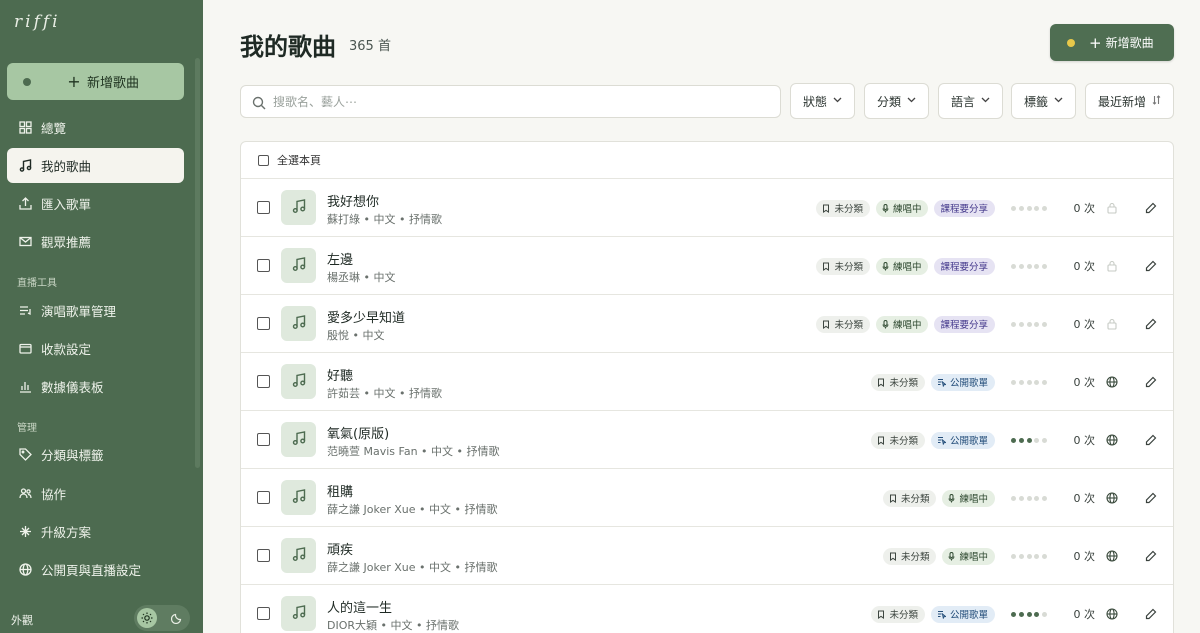  Describe the element at coordinates (95, 493) in the screenshot. I see `sidebar-item-collaboration: 協作` at that location.